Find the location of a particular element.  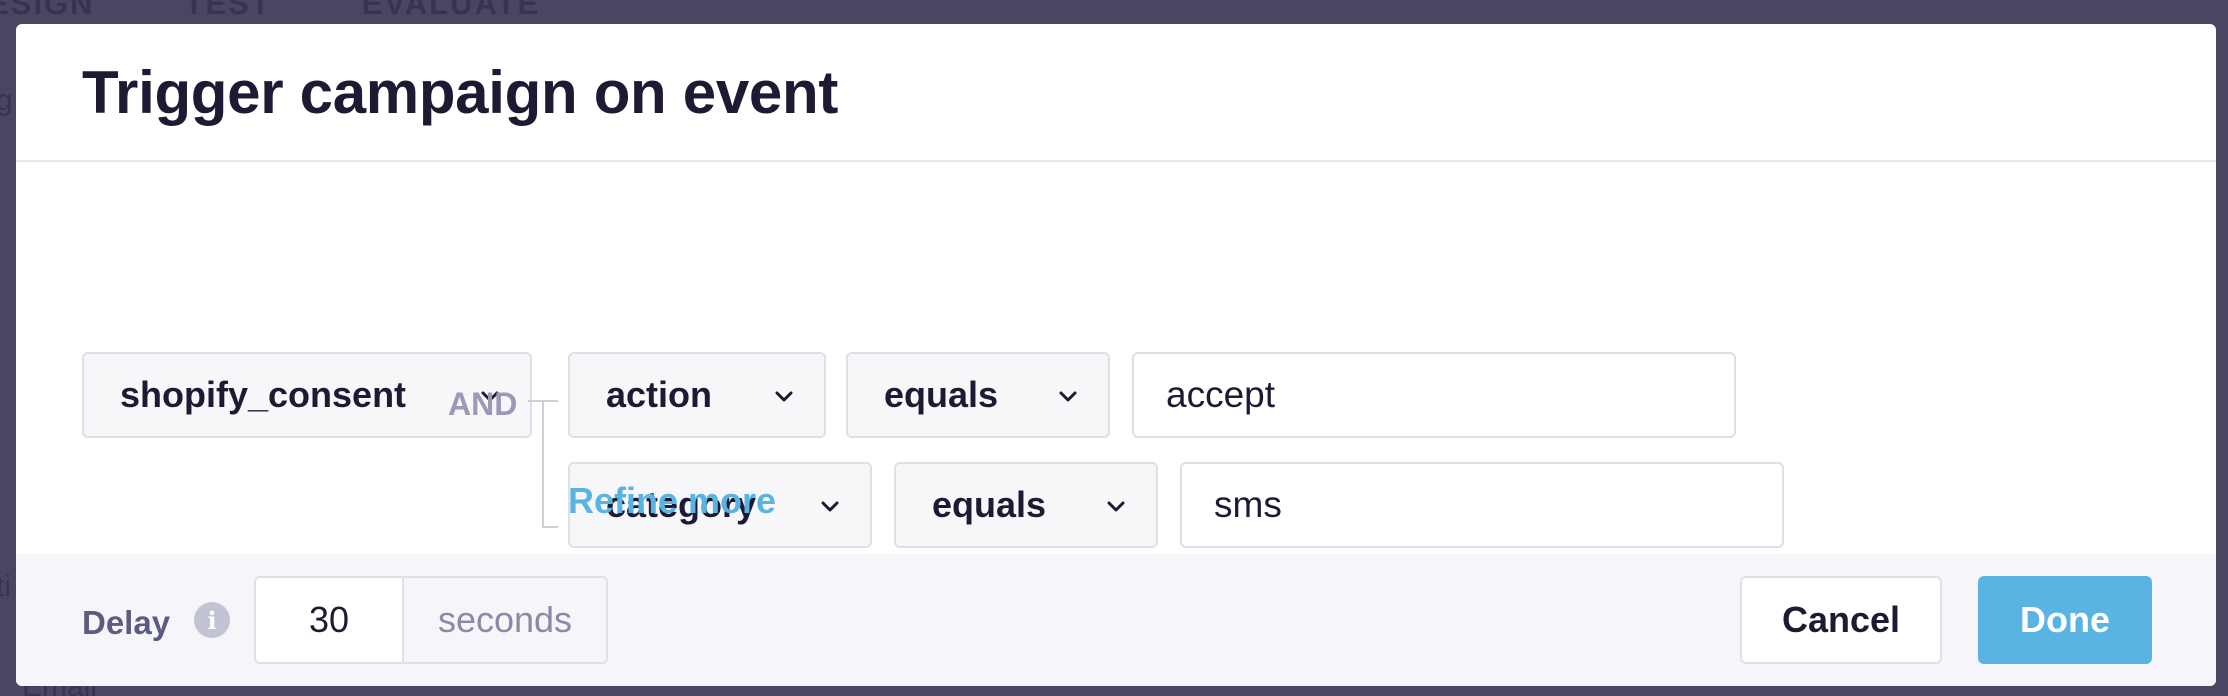

info-icon: i is located at coordinates (212, 620).